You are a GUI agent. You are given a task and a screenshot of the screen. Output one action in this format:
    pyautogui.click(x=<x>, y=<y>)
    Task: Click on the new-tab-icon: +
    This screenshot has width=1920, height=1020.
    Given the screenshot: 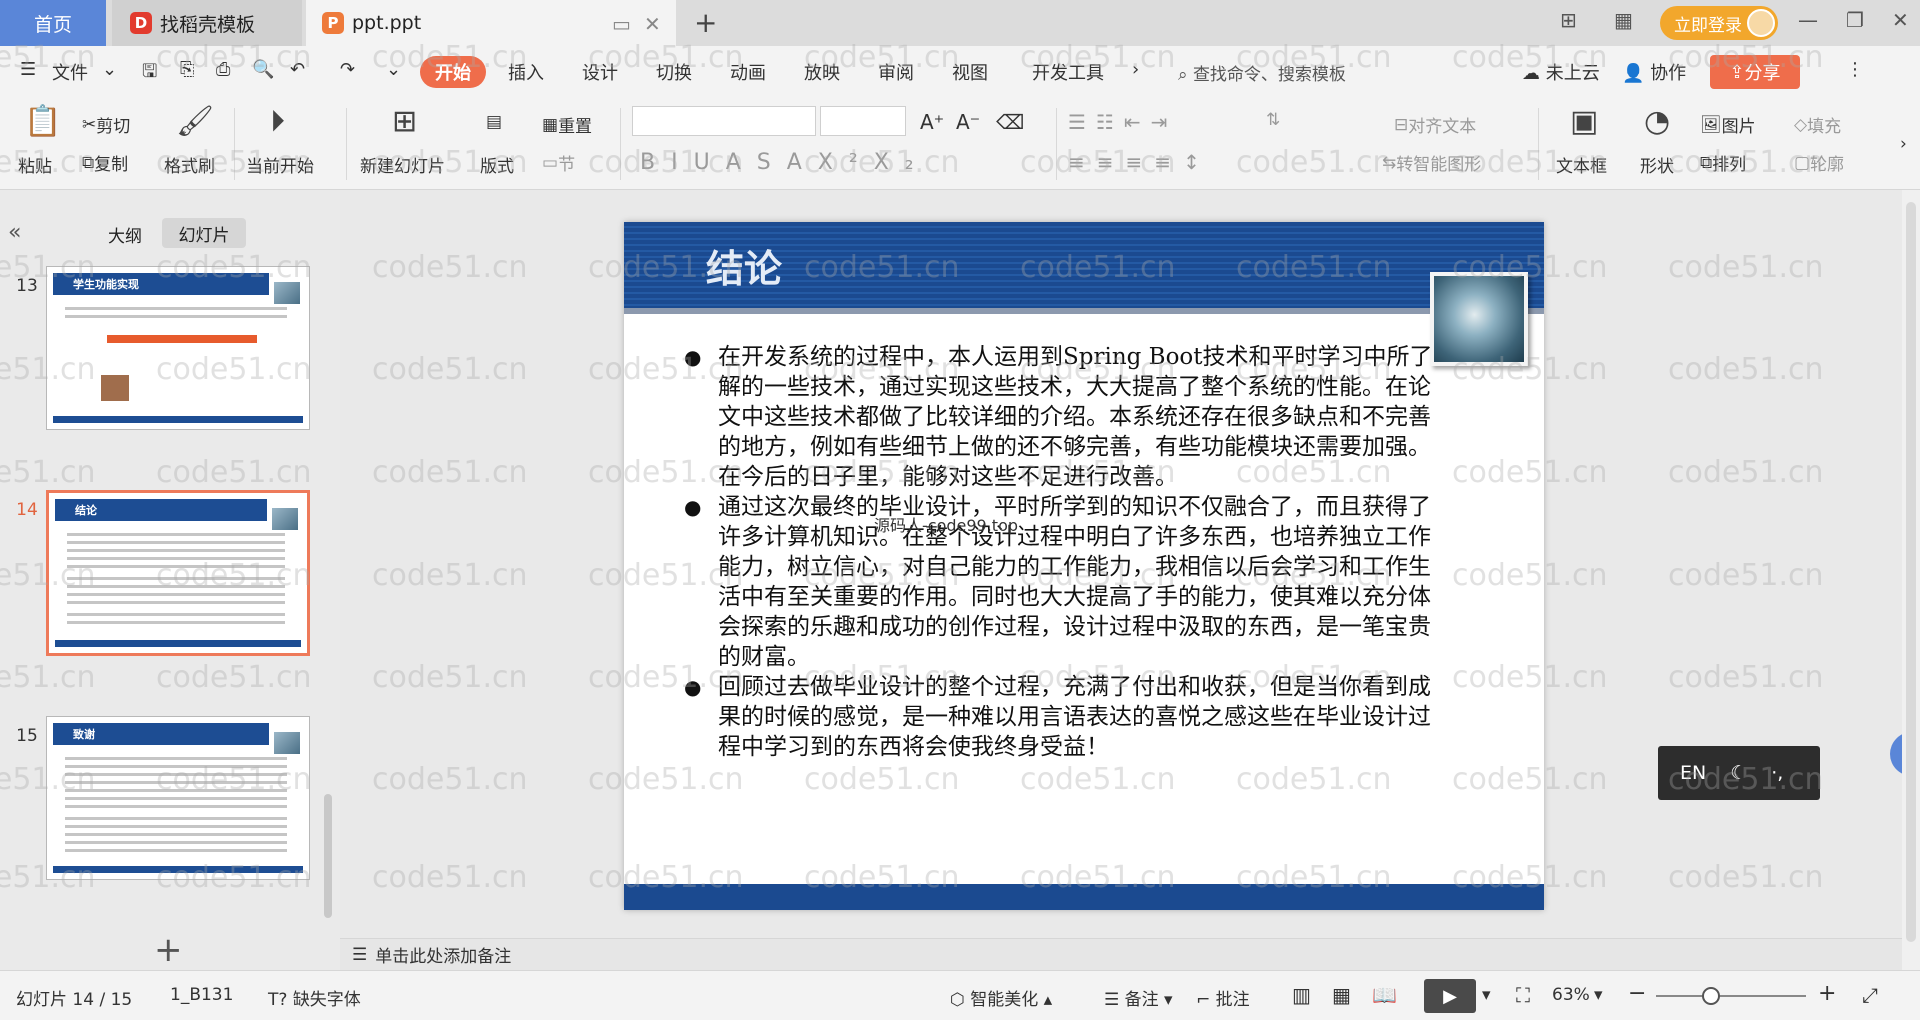 What is the action you would take?
    pyautogui.click(x=705, y=22)
    